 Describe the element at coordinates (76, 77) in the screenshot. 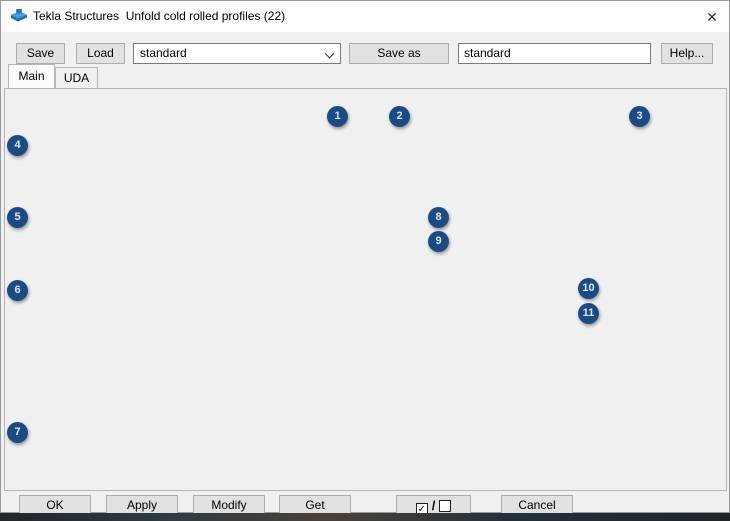

I see `tab-uda: UDA` at that location.